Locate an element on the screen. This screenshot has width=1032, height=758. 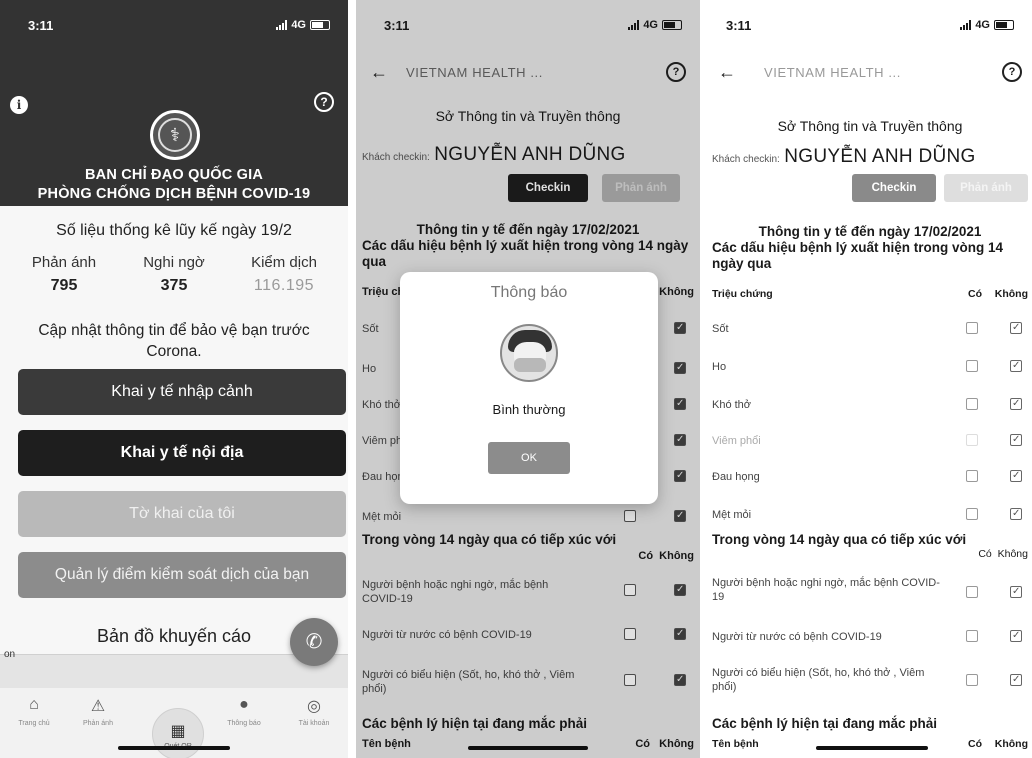
manage-checkpoints-button: Quản lý điểm kiểm soát dịch của bạn is located at coordinates (182, 575).